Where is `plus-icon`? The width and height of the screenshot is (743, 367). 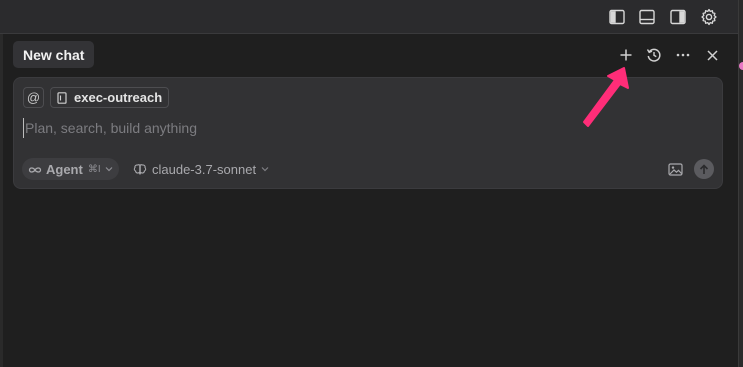
plus-icon is located at coordinates (626, 55).